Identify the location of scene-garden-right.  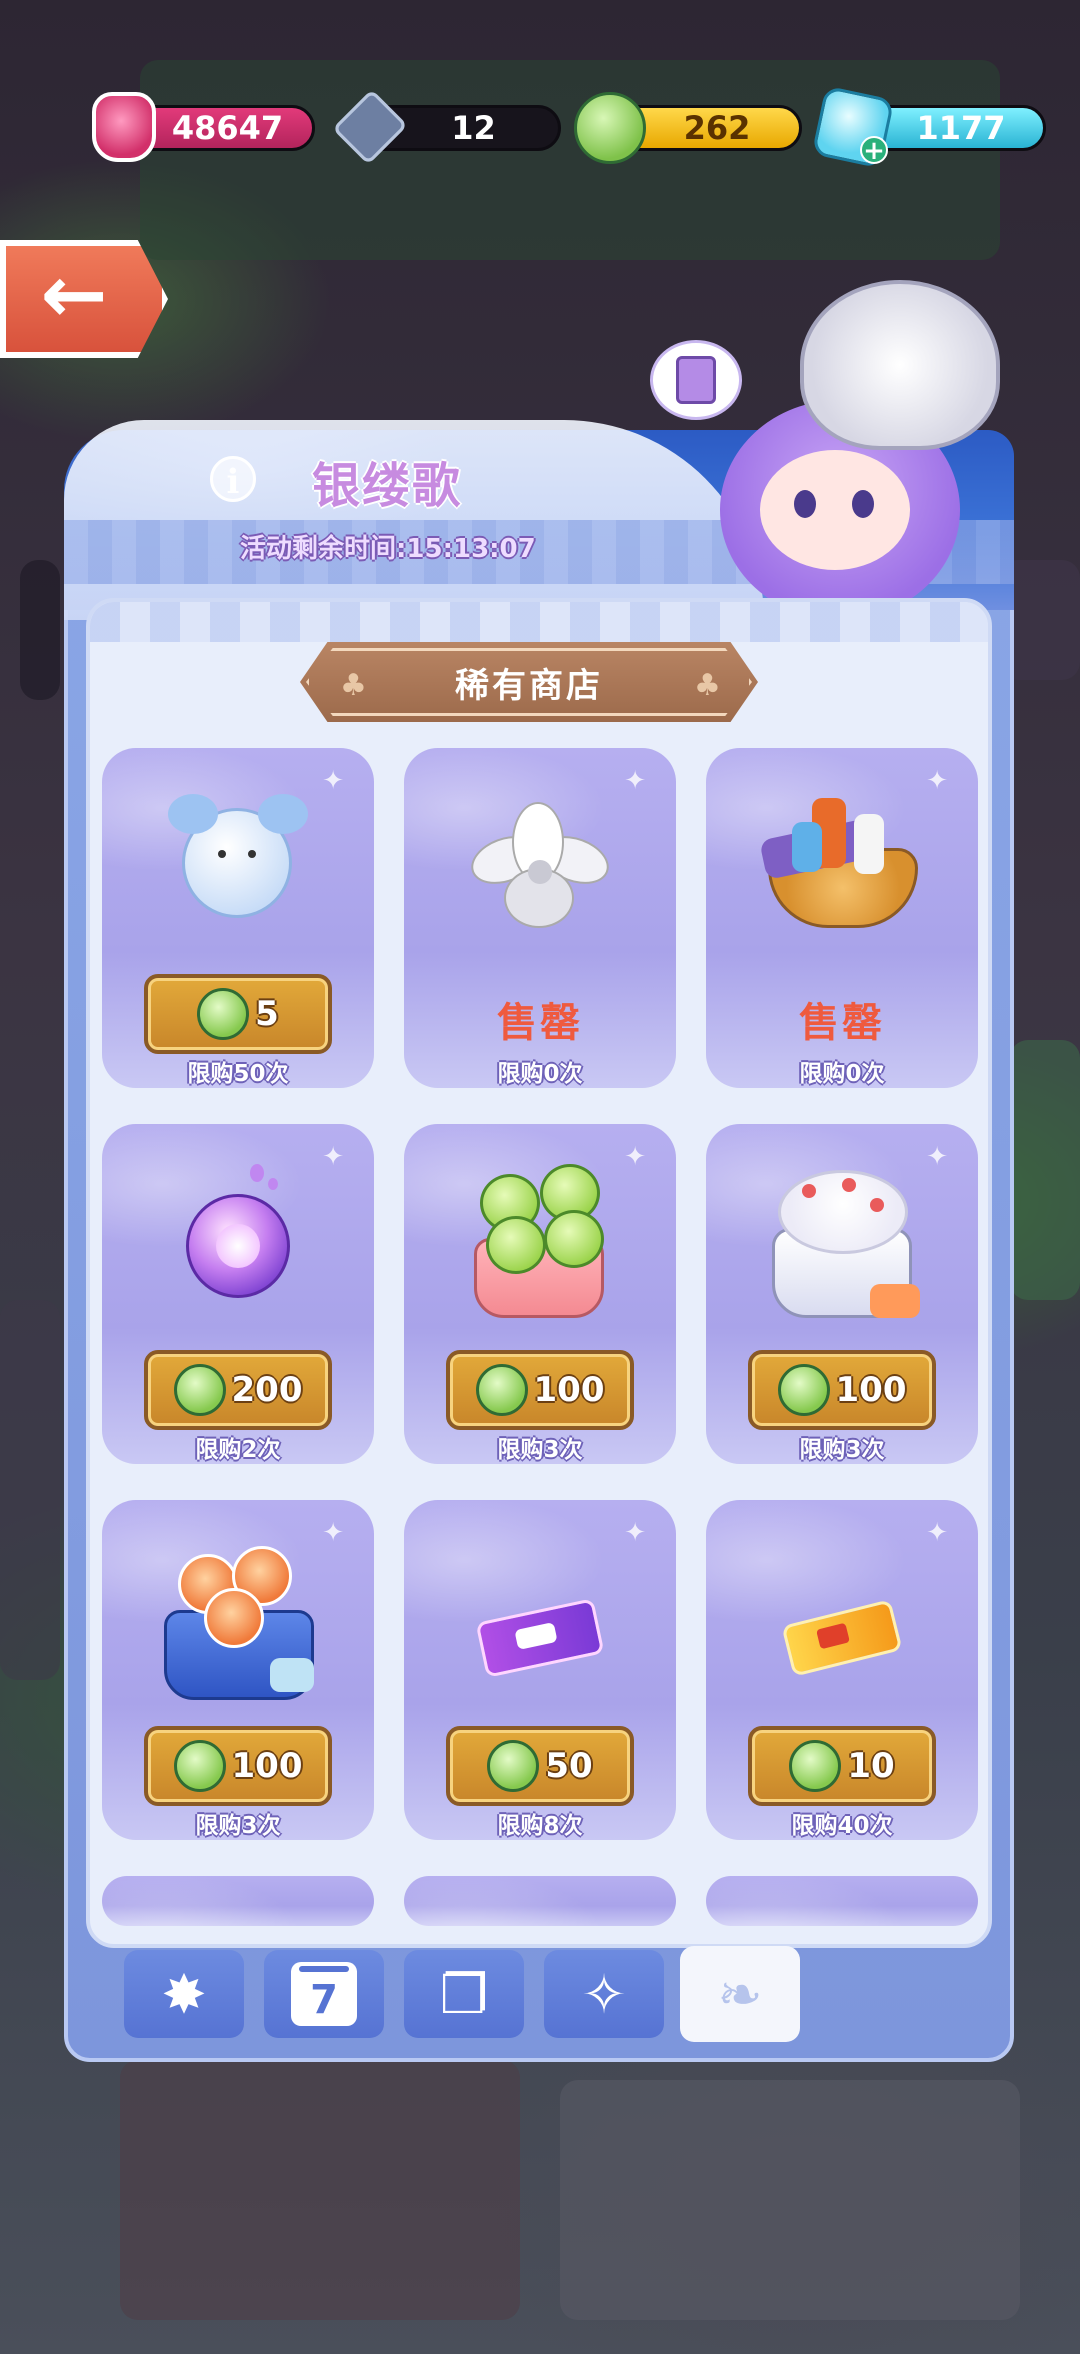
(1045, 1170).